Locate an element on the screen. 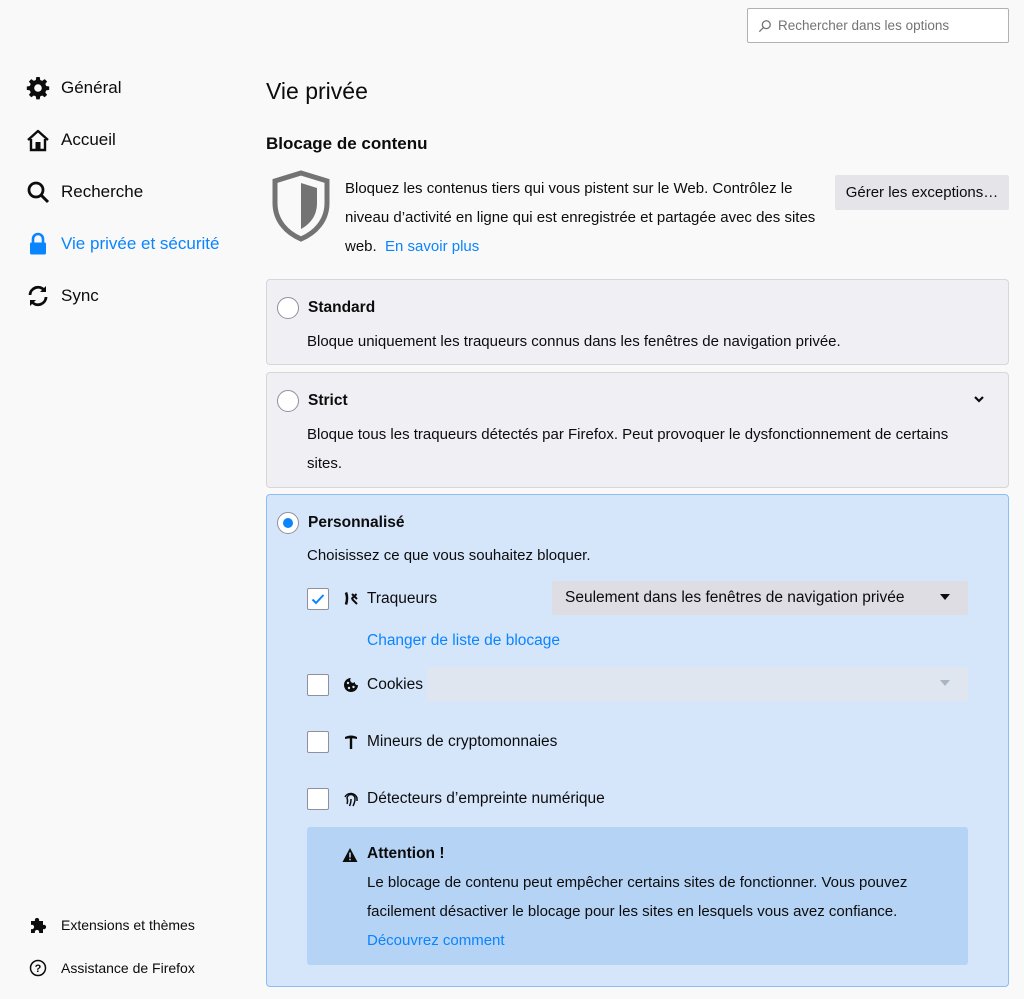 The image size is (1024, 999). learn-more-link: En savoir plus is located at coordinates (432, 246).